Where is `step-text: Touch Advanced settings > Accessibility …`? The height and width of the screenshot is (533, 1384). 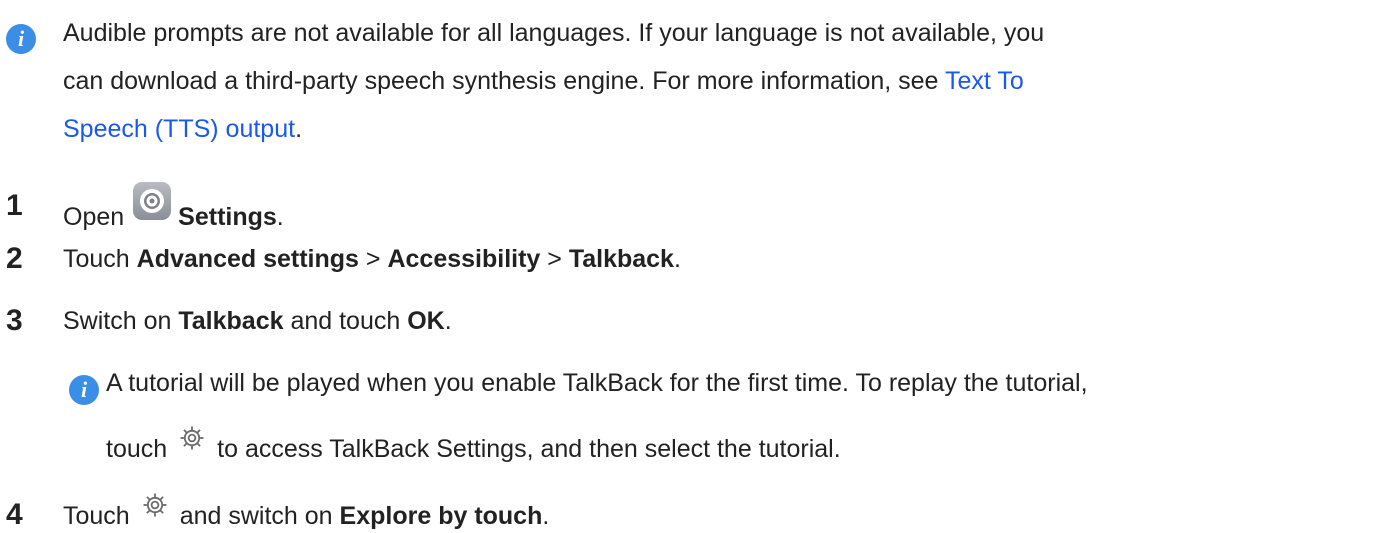
step-text: Touch Advanced settings > Accessibility … is located at coordinates (372, 259).